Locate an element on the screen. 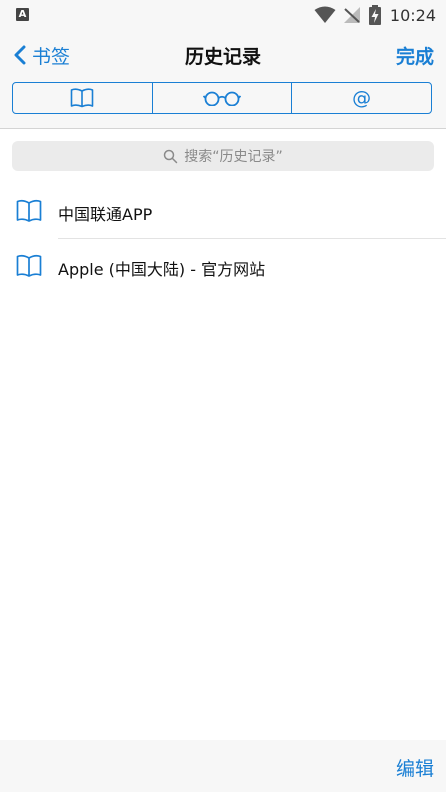 Image resolution: width=446 pixels, height=792 pixels. wifi-icon is located at coordinates (325, 14).